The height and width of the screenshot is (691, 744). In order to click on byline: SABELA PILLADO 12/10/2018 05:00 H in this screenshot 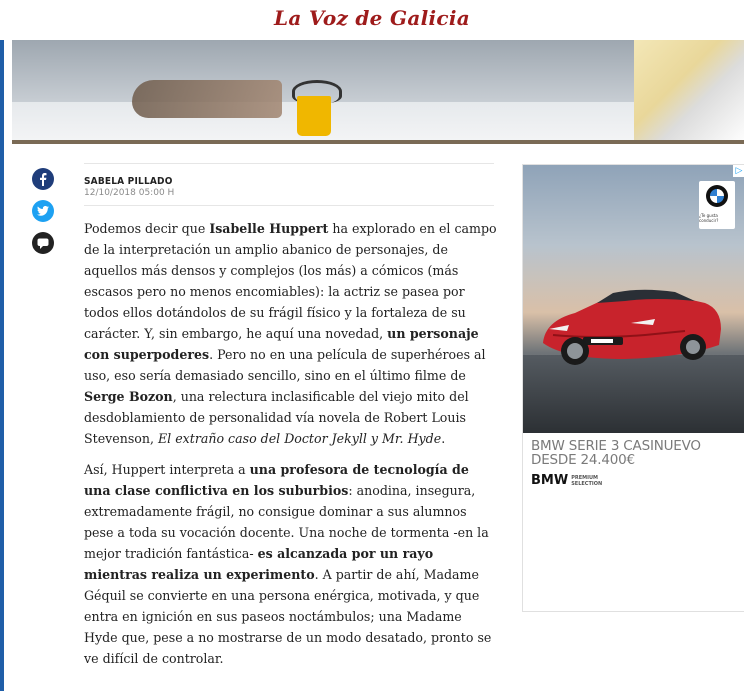, I will do `click(289, 187)`.